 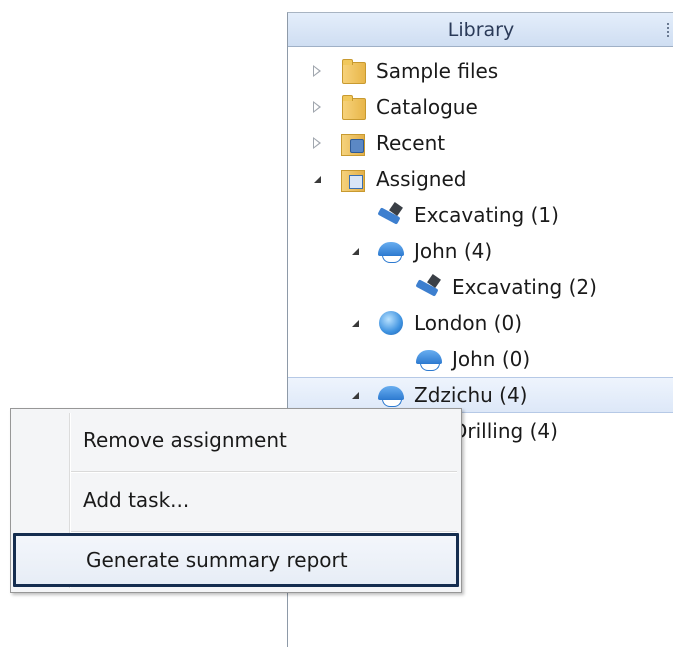 What do you see at coordinates (185, 440) in the screenshot?
I see `menu-item-label: Remove assignment` at bounding box center [185, 440].